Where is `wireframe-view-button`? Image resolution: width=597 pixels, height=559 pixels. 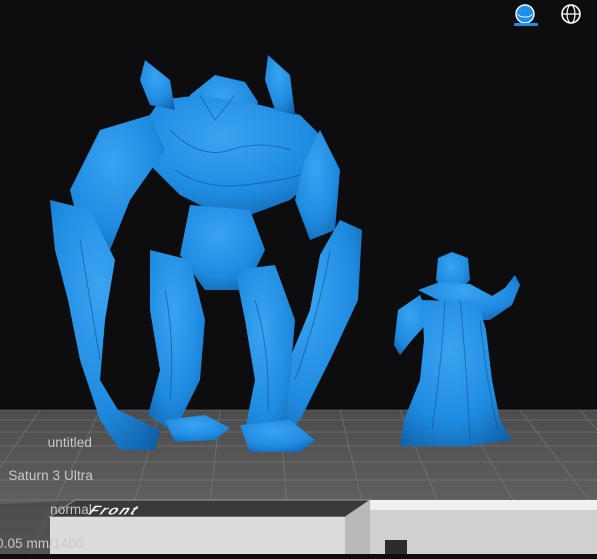
wireframe-view-button is located at coordinates (571, 14).